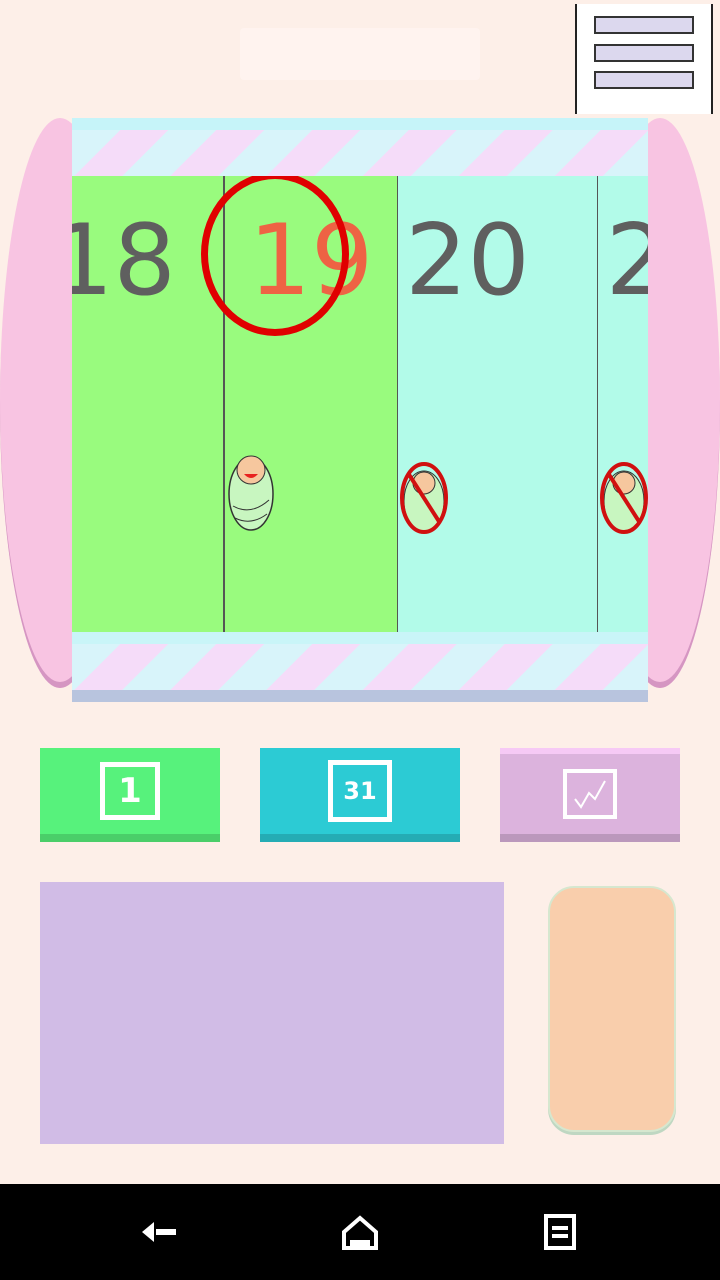 The width and height of the screenshot is (720, 1280). I want to click on day-cell-21: 21, so click(623, 404).